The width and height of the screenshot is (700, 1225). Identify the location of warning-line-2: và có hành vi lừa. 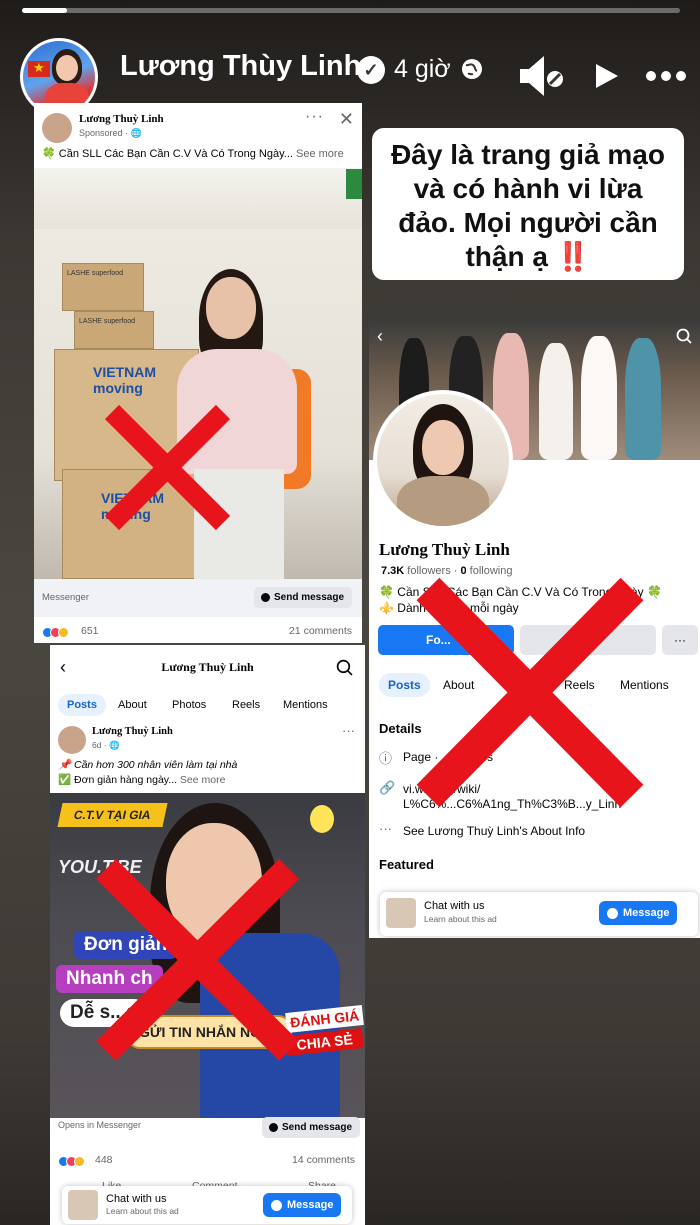
(528, 188).